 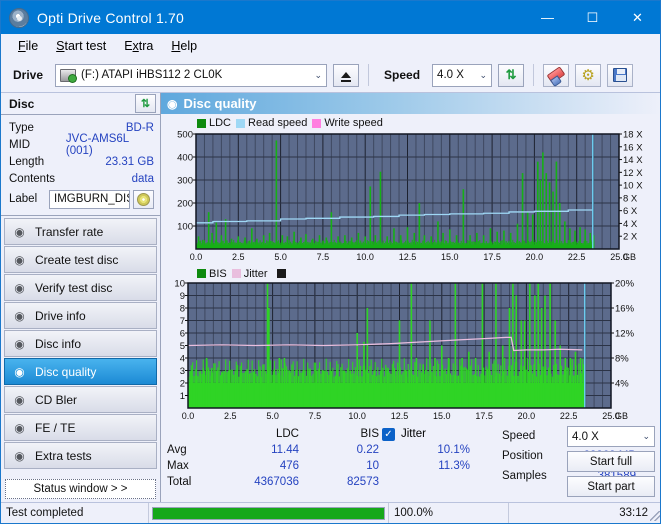 I want to click on svg-text: 7, so click(x=182, y=321).